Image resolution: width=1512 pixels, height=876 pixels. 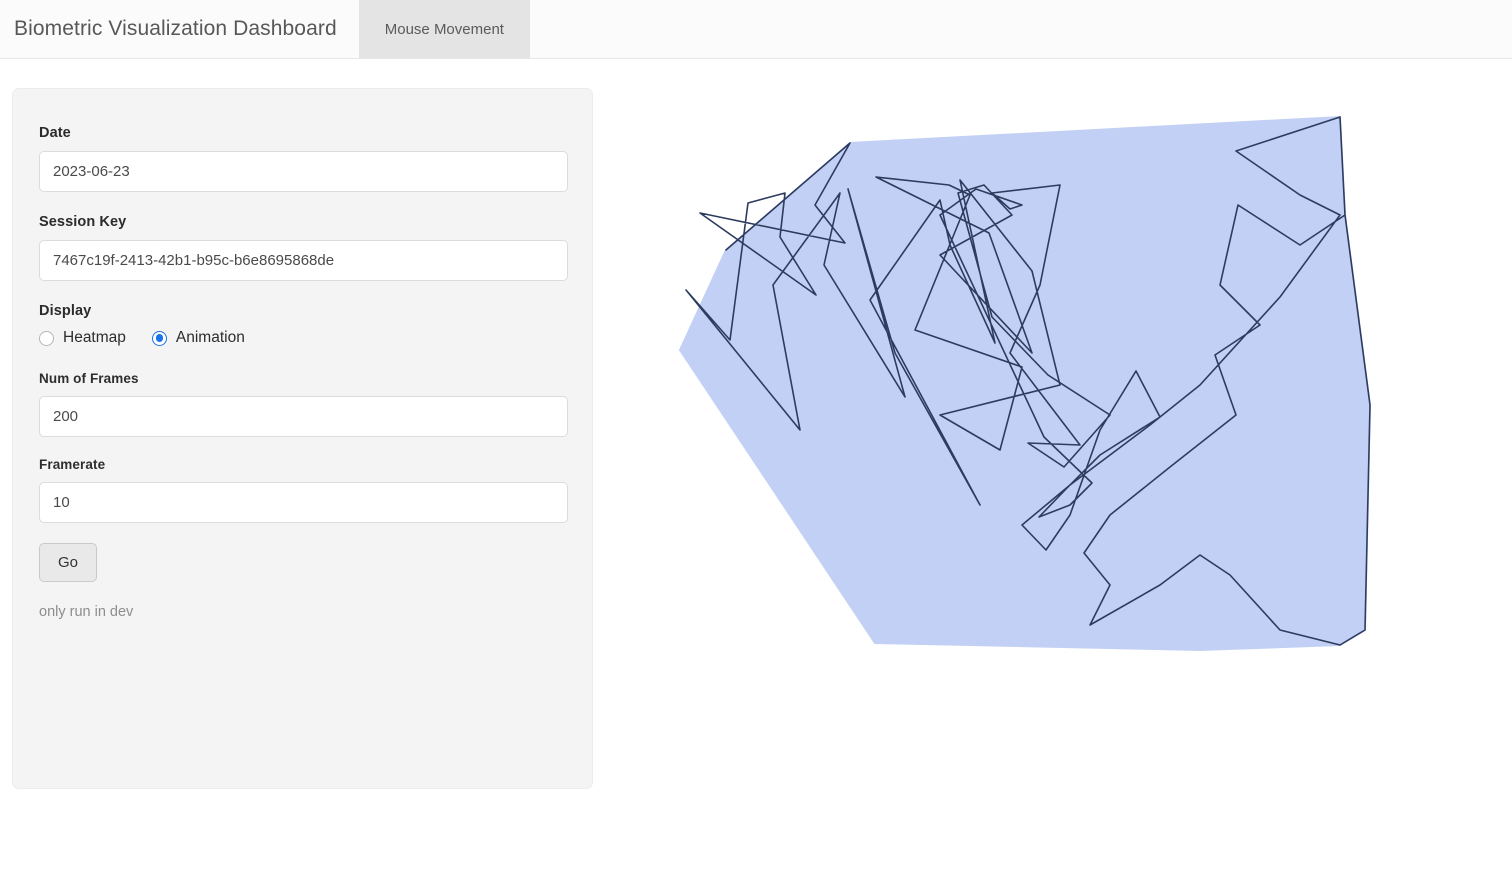 I want to click on go-button: Go, so click(x=68, y=562).